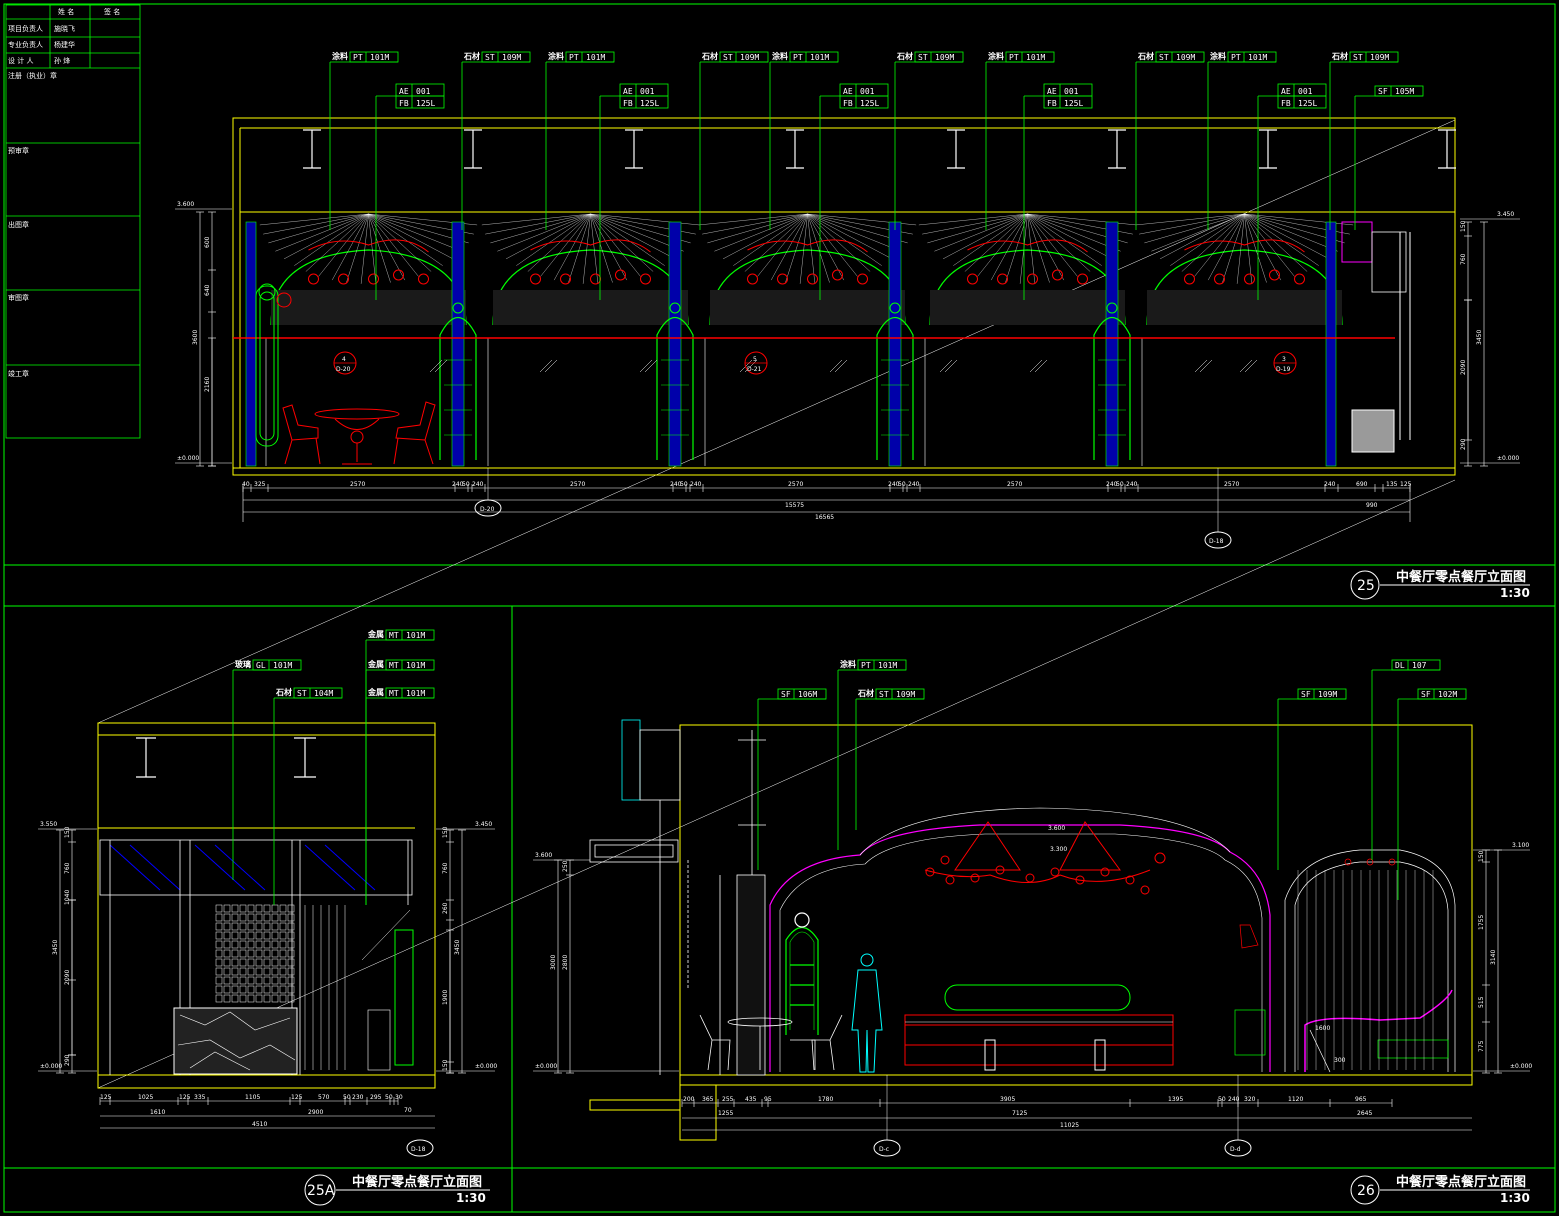 The width and height of the screenshot is (1559, 1216). Describe the element at coordinates (1285, 363) in the screenshot. I see `detail-callout: 3 D-19` at that location.